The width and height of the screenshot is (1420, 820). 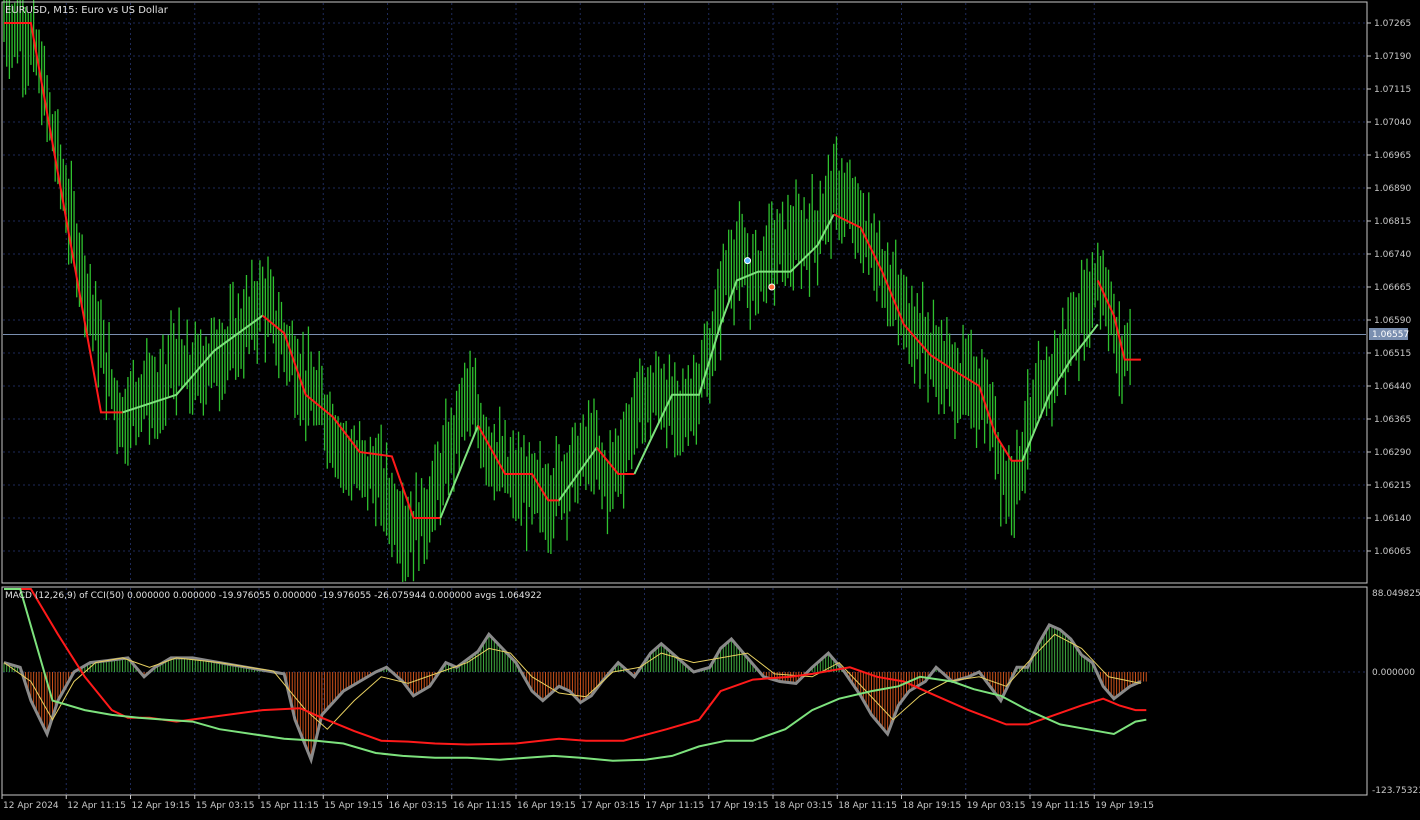 I want to click on y-tick-label: 1.06440, so click(x=1392, y=387).